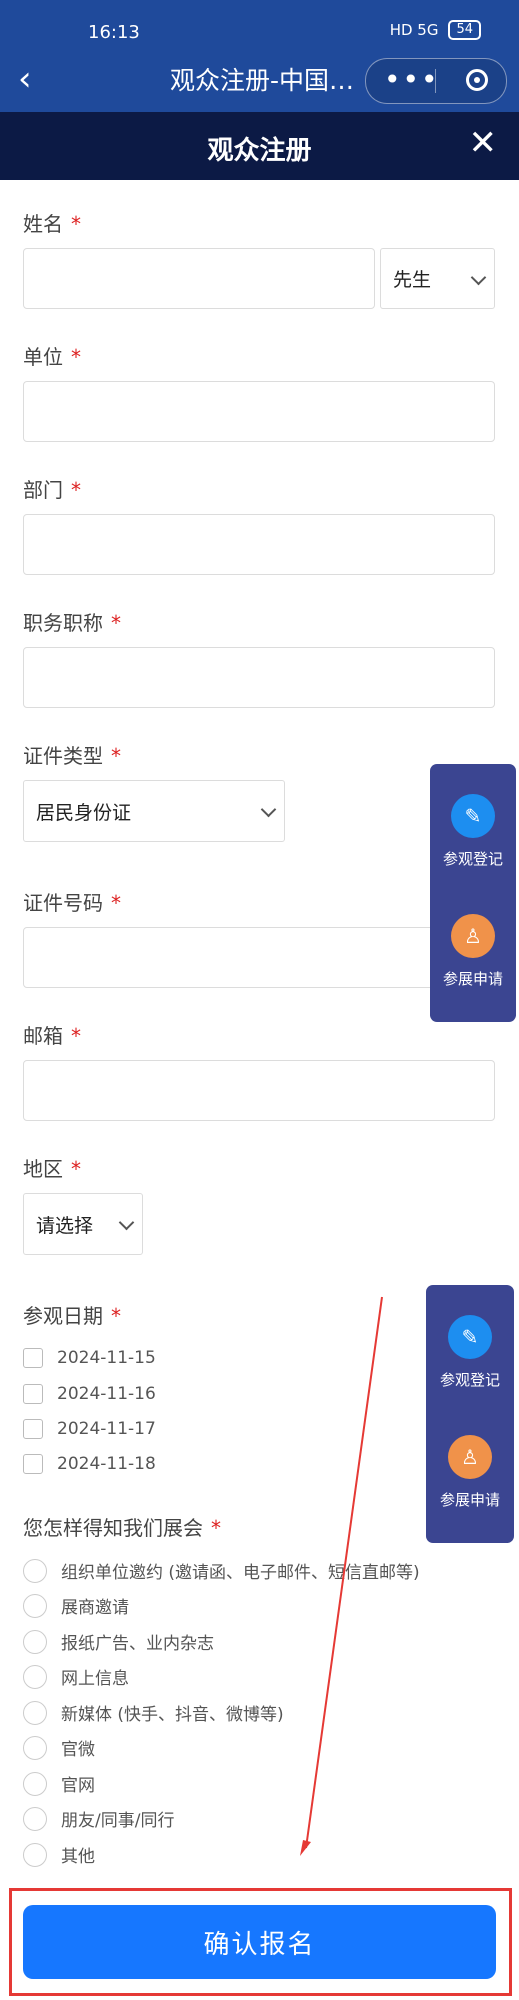 Image resolution: width=519 pixels, height=2000 pixels. Describe the element at coordinates (259, 1942) in the screenshot. I see `confirm-register-button: 确认报名` at that location.